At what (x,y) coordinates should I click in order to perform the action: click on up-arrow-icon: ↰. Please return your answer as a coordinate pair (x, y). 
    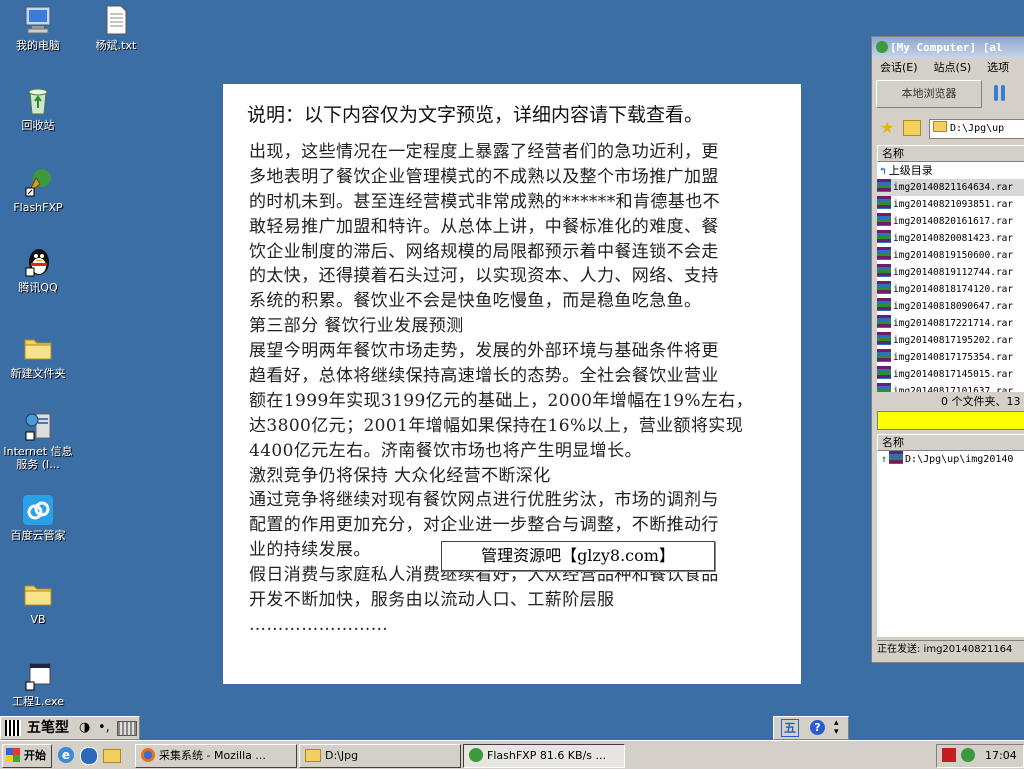
    Looking at the image, I should click on (883, 171).